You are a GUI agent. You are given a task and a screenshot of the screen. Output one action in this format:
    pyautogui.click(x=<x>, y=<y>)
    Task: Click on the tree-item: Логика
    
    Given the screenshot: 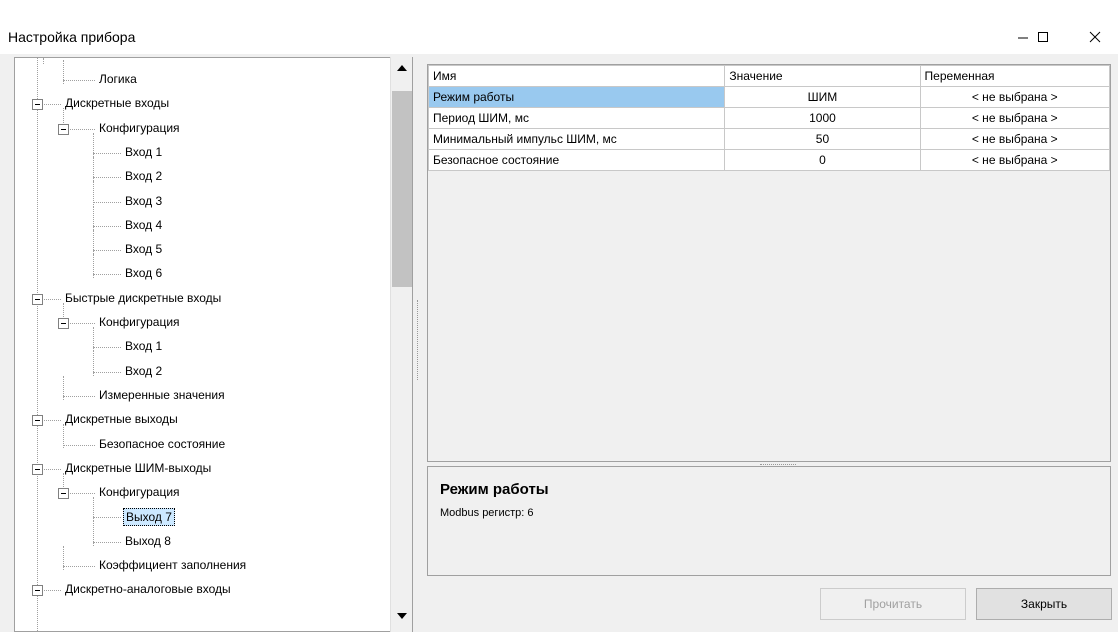 What is the action you would take?
    pyautogui.click(x=118, y=80)
    